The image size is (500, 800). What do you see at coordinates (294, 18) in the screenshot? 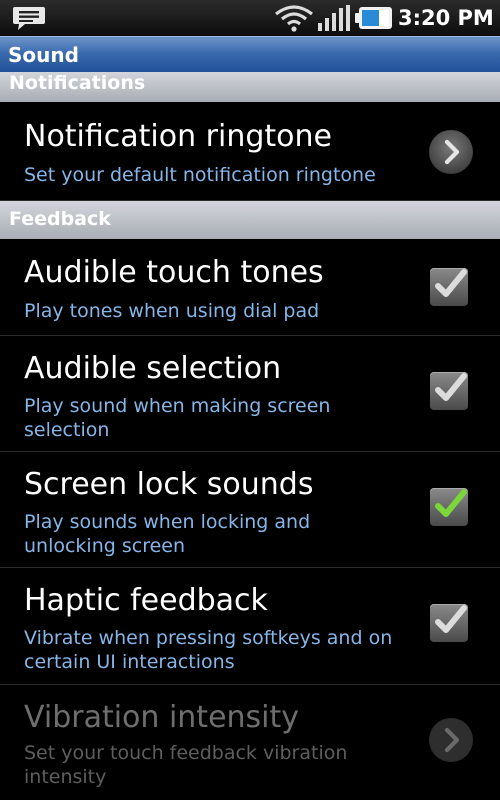
I see `wifi-icon` at bounding box center [294, 18].